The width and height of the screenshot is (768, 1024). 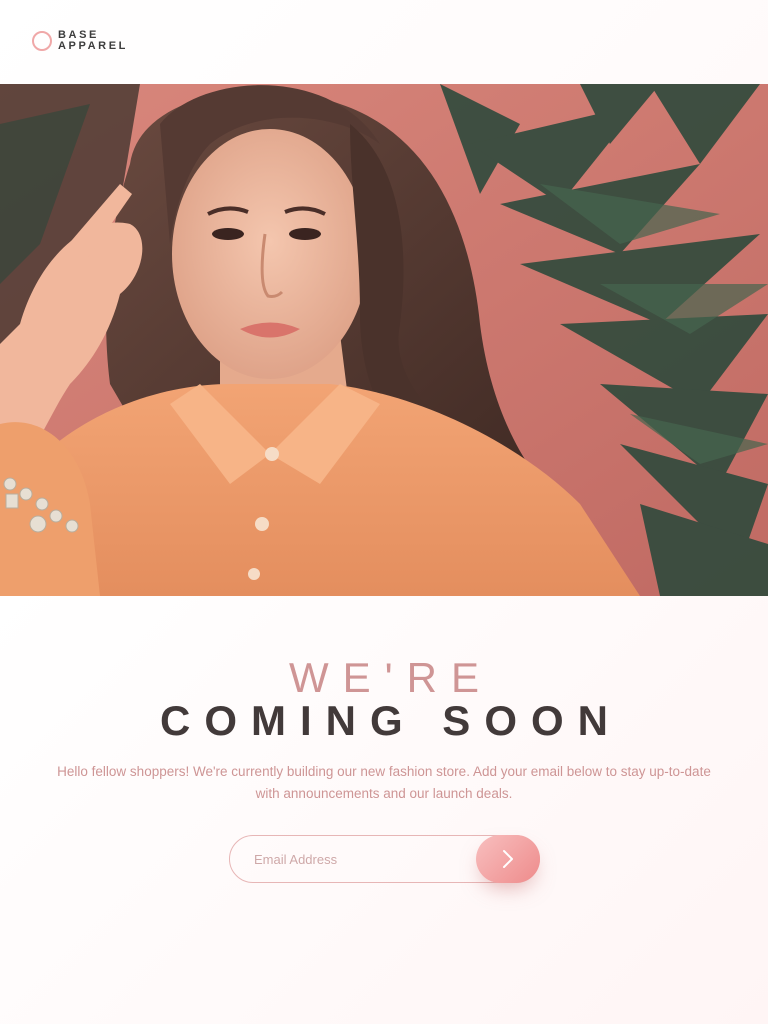 I want to click on logo-wordmark: BASE APPAREL, so click(x=93, y=41).